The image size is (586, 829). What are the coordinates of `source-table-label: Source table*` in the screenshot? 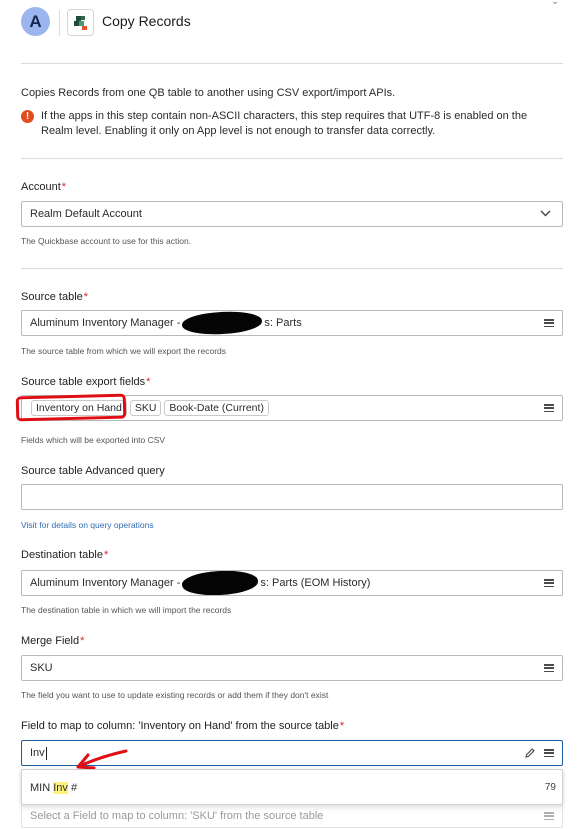 It's located at (55, 297).